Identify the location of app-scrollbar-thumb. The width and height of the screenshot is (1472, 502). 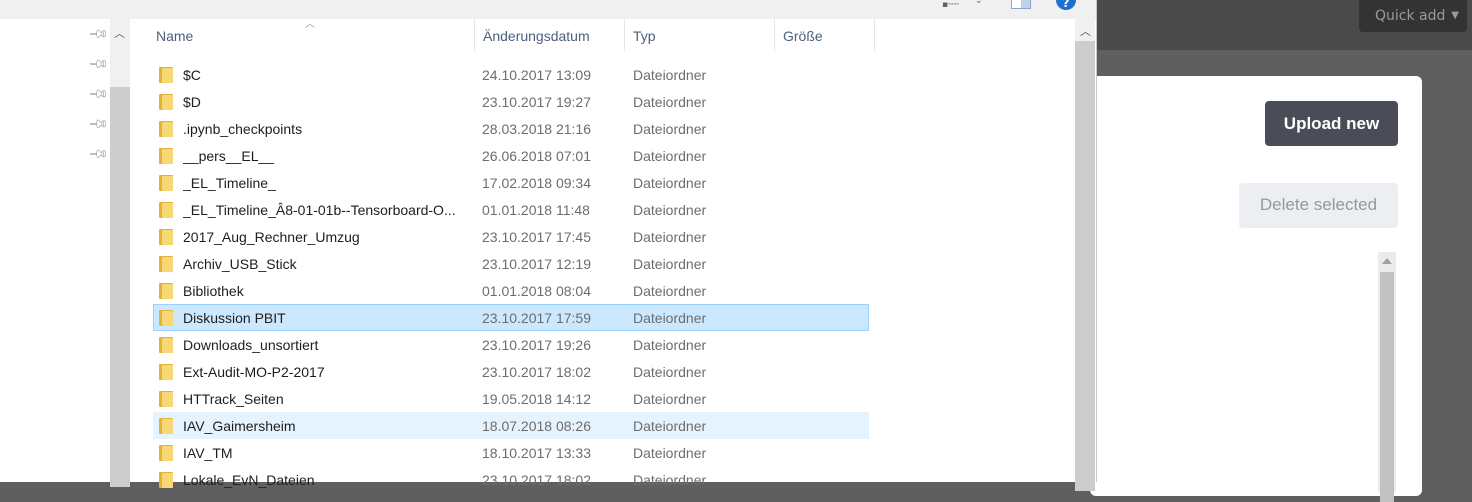
(1387, 387).